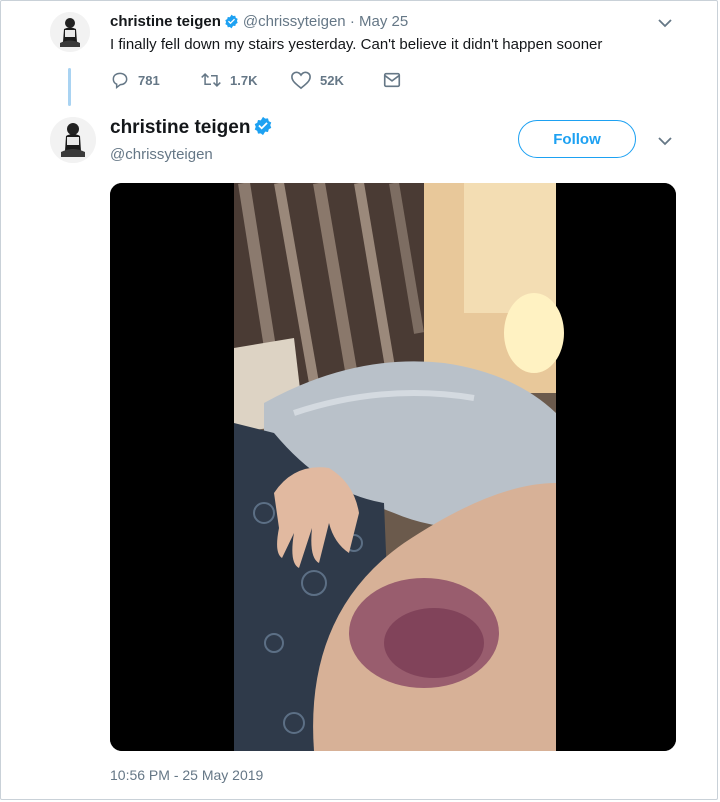 This screenshot has width=720, height=802. What do you see at coordinates (211, 80) in the screenshot?
I see `retweet-icon` at bounding box center [211, 80].